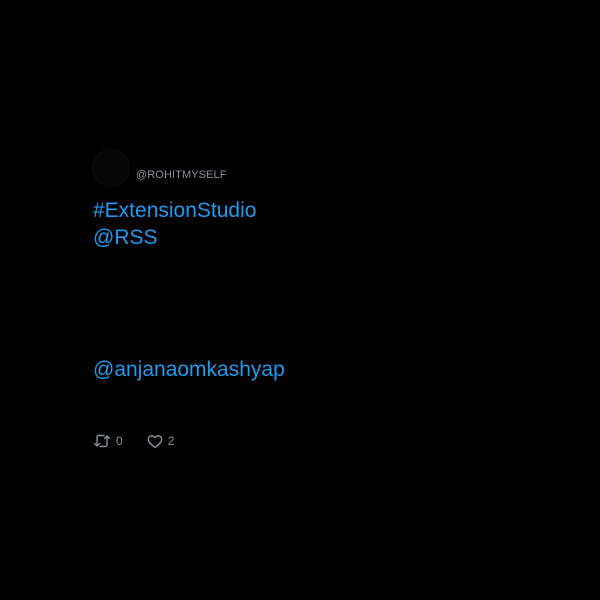  I want to click on heart-icon, so click(155, 441).